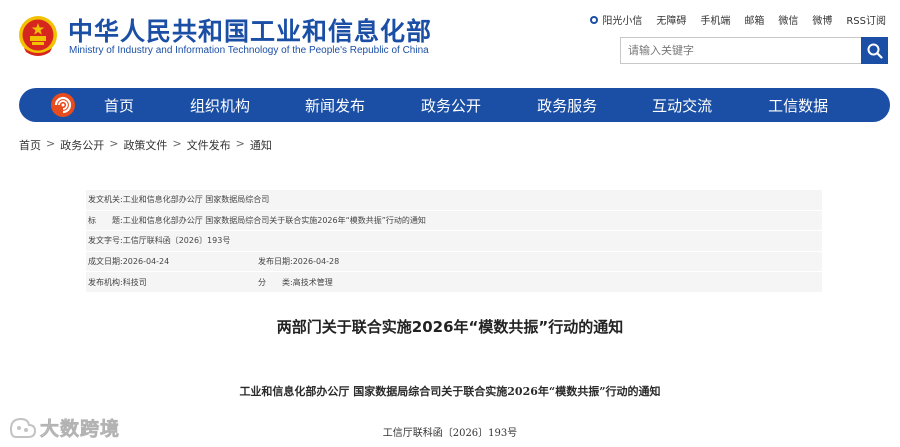  Describe the element at coordinates (822, 19) in the screenshot. I see `top-link-weibo: 微博` at that location.